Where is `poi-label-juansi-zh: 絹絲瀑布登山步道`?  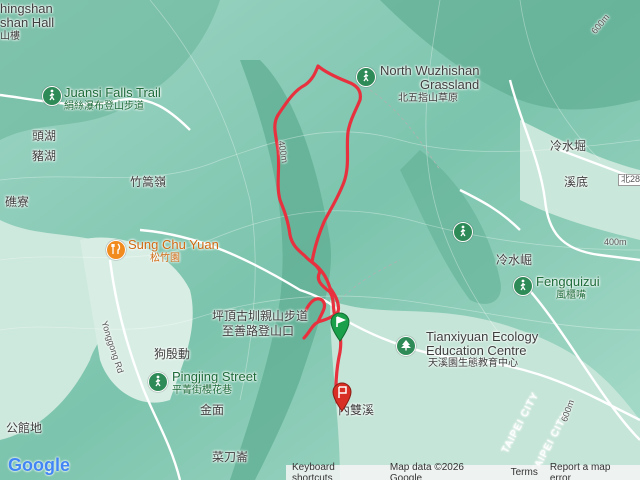
poi-label-juansi-zh: 絹絲瀑布登山步道 is located at coordinates (104, 106).